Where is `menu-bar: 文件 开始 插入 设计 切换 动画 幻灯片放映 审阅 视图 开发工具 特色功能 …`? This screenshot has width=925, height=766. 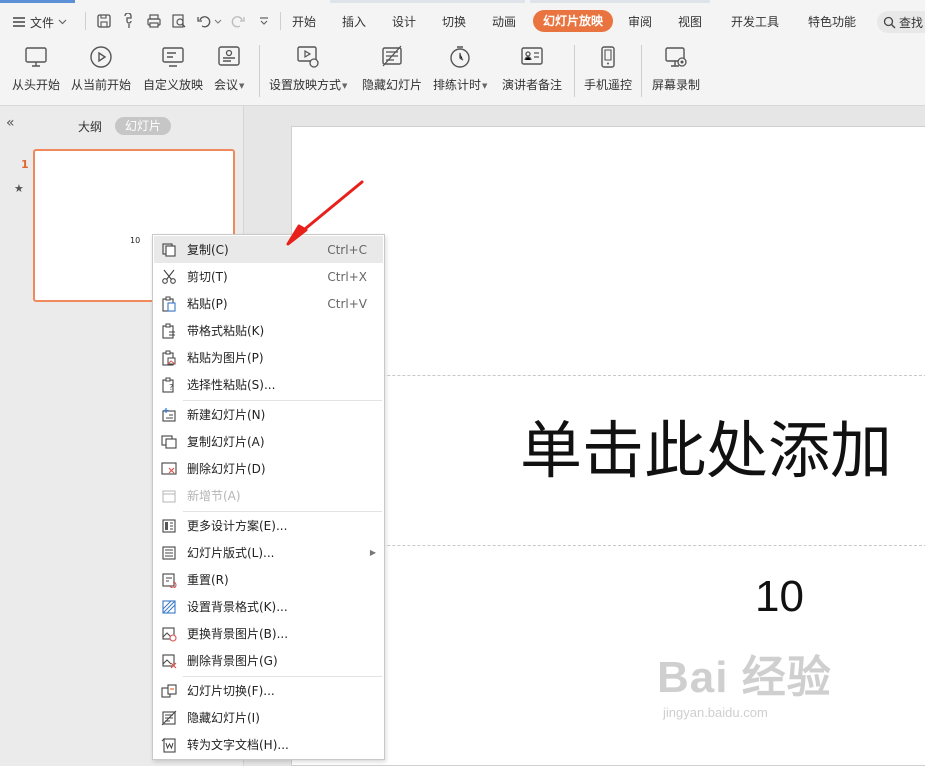
menu-bar: 文件 开始 插入 设计 切换 动画 幻灯片放映 审阅 视图 开发工具 特色功能 … is located at coordinates (462, 21).